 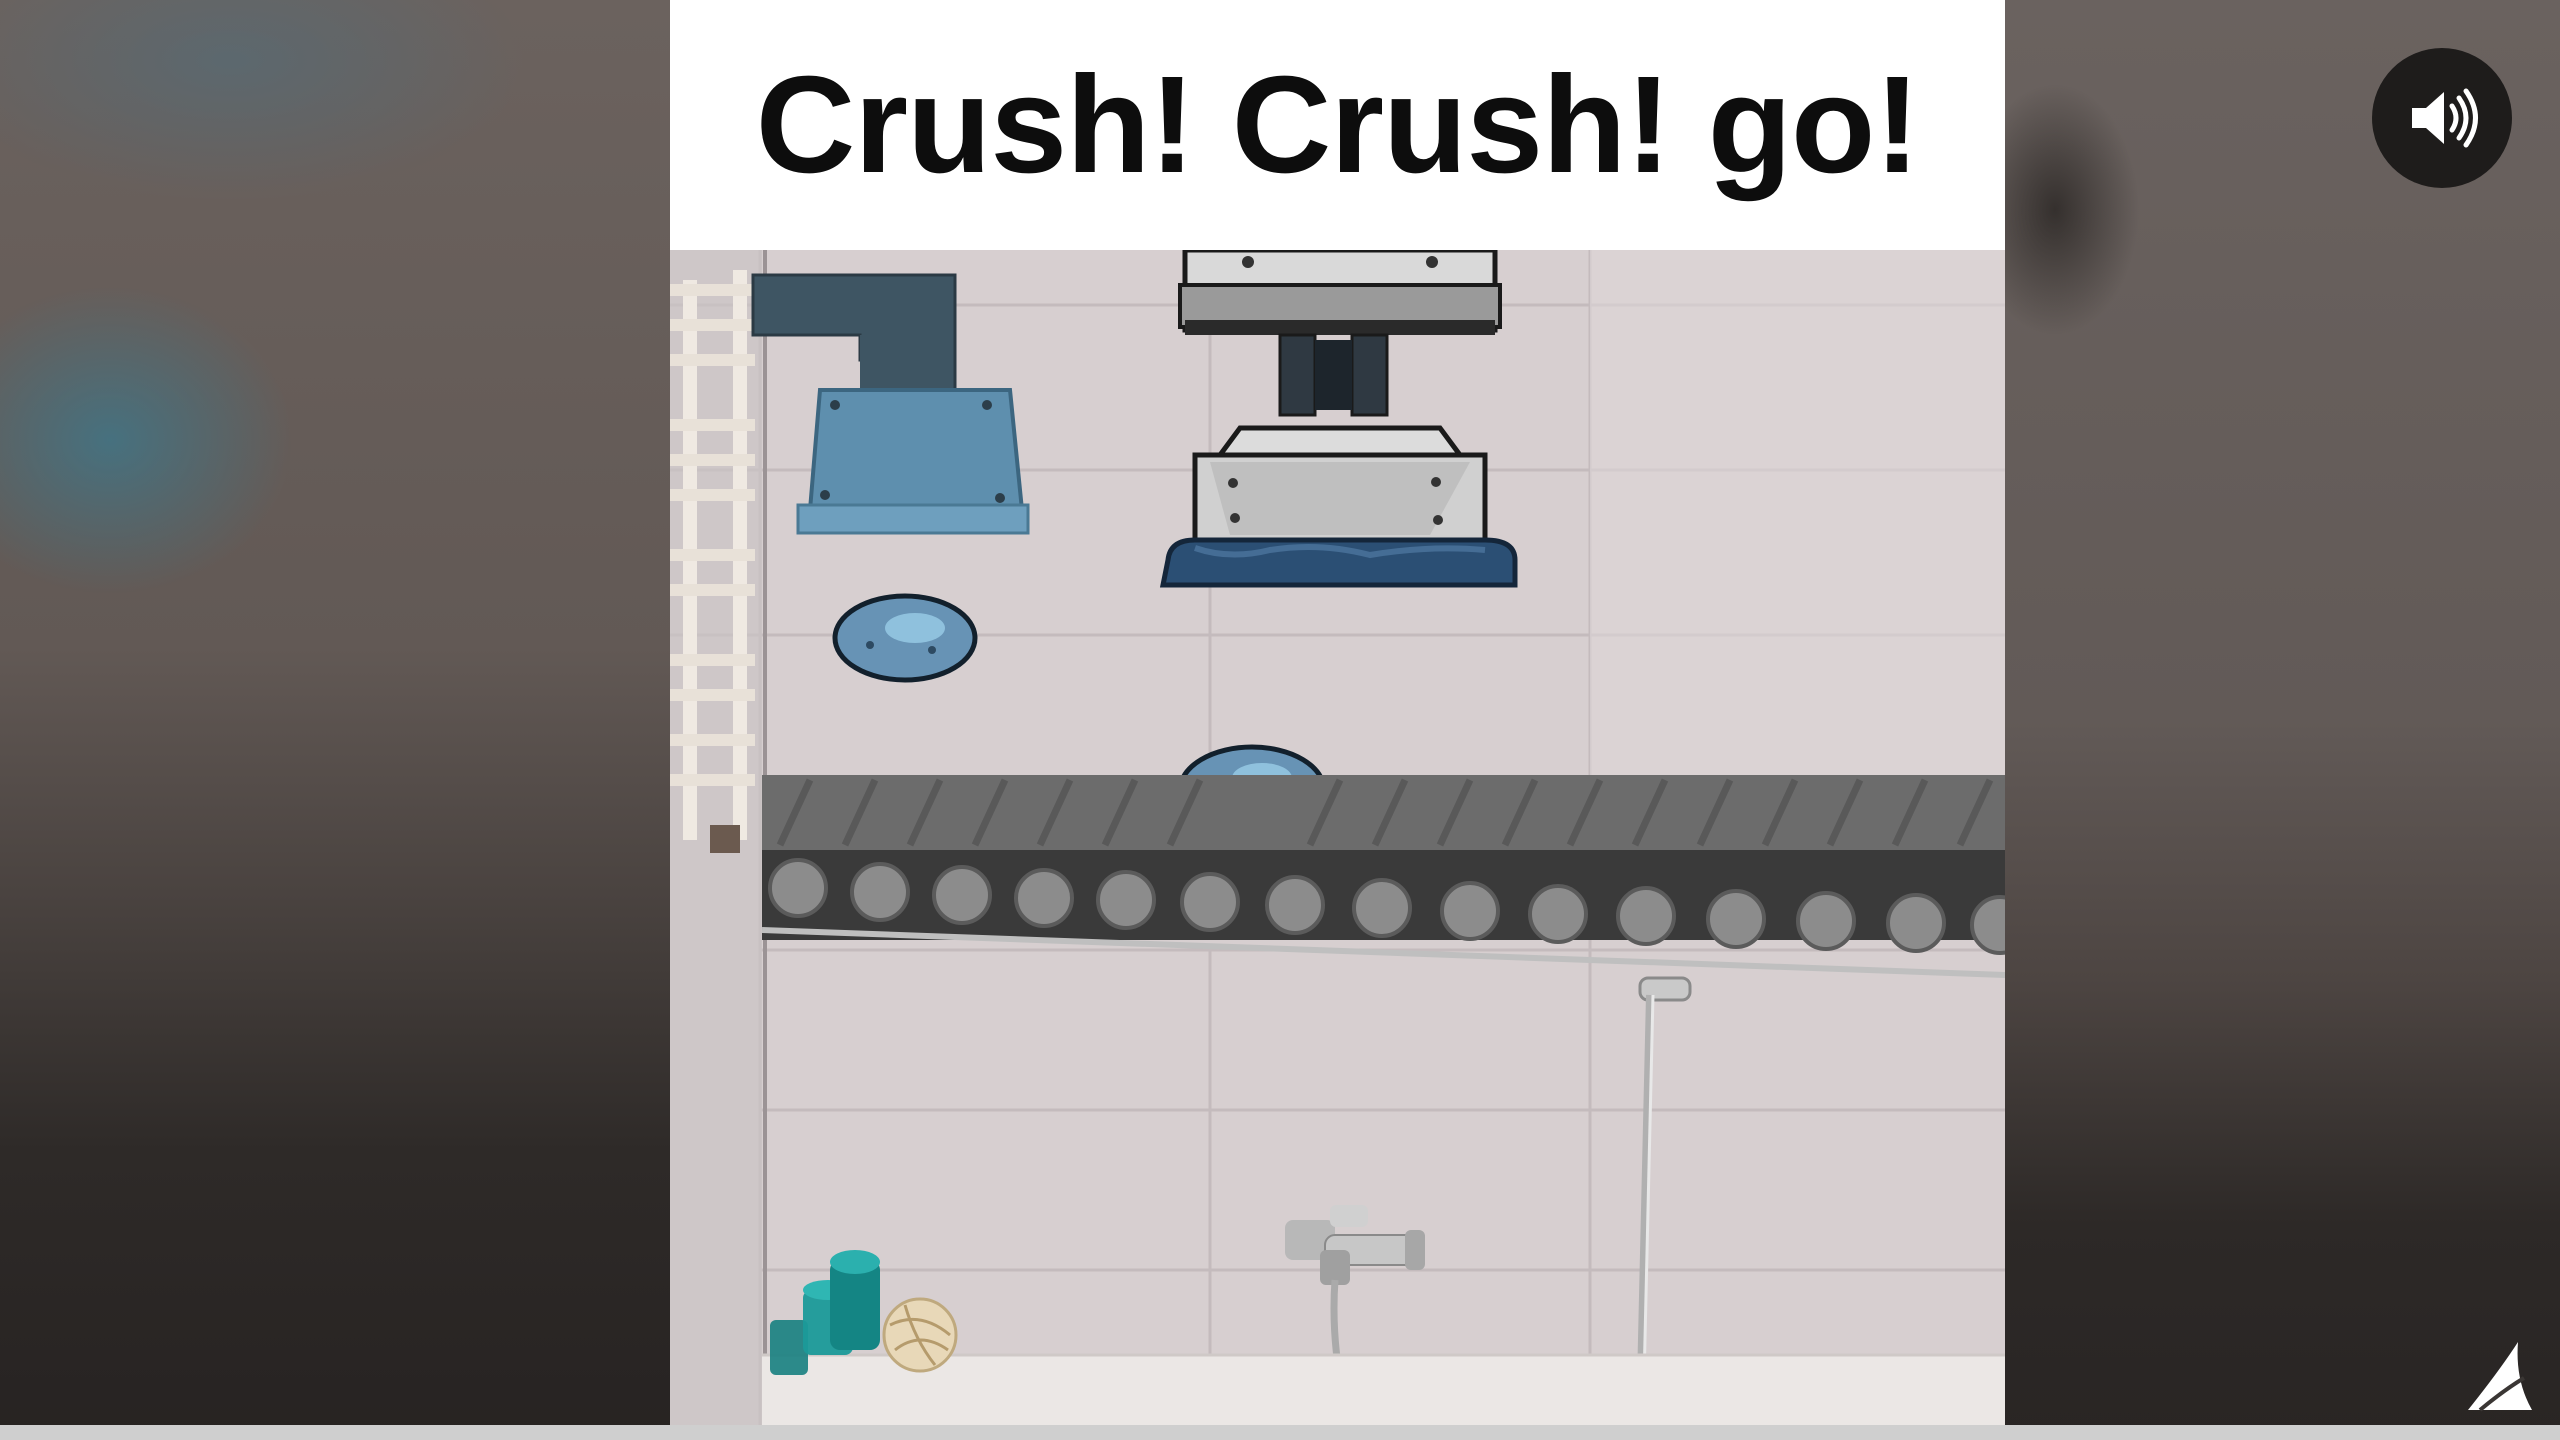 I want to click on video-caption: Crush! Crush! go!, so click(x=1338, y=124).